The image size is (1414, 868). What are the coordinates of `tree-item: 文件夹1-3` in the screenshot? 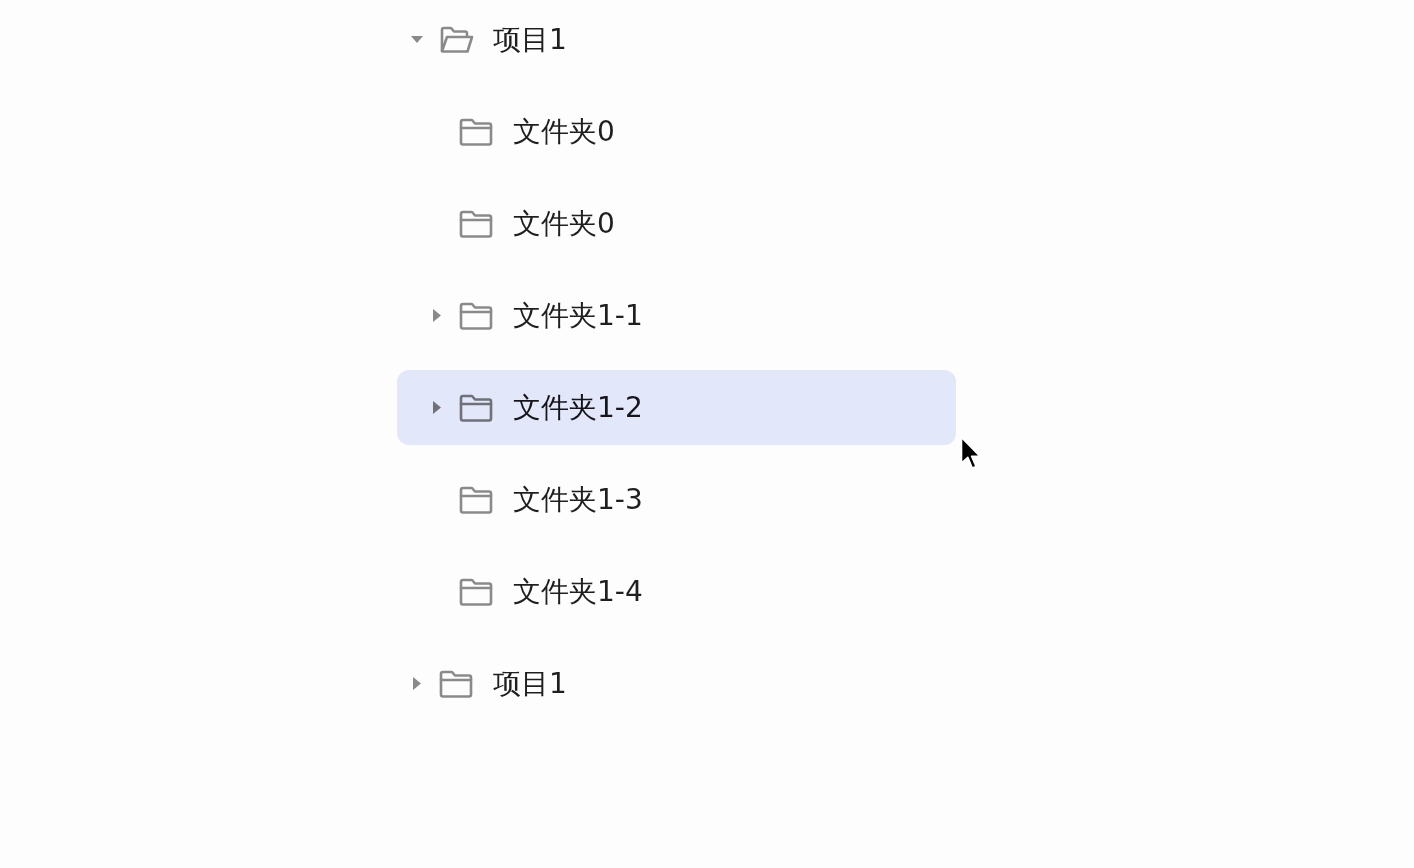 It's located at (676, 499).